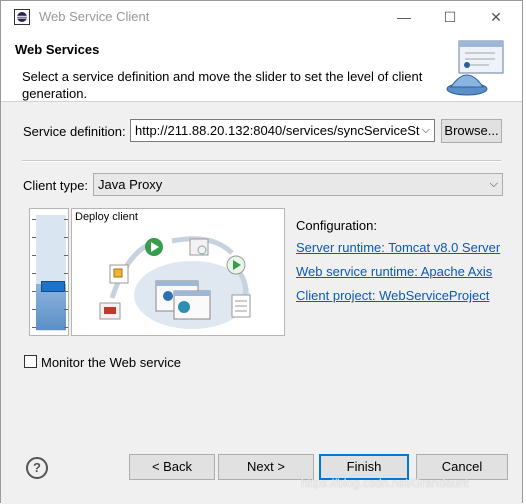  Describe the element at coordinates (261, 161) in the screenshot. I see `separator` at that location.